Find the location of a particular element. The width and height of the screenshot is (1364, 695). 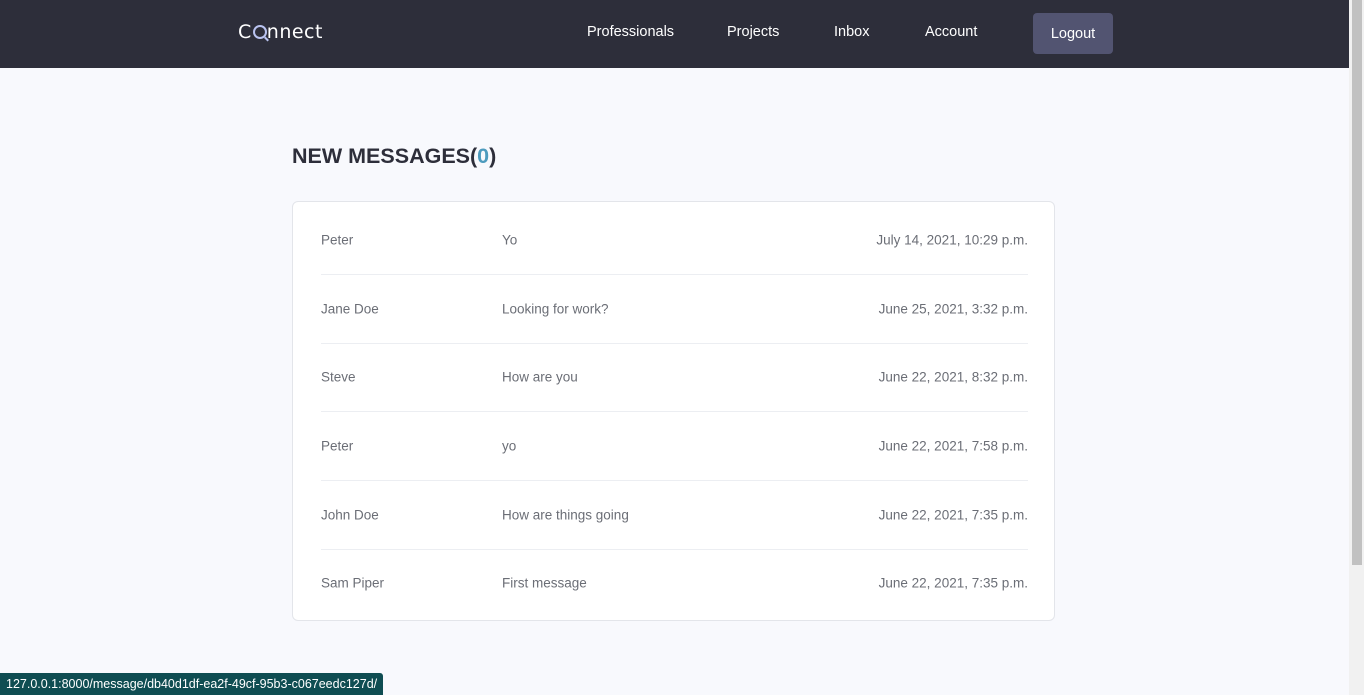

message-date: June 25, 2021, 3:32 p.m. is located at coordinates (953, 309).